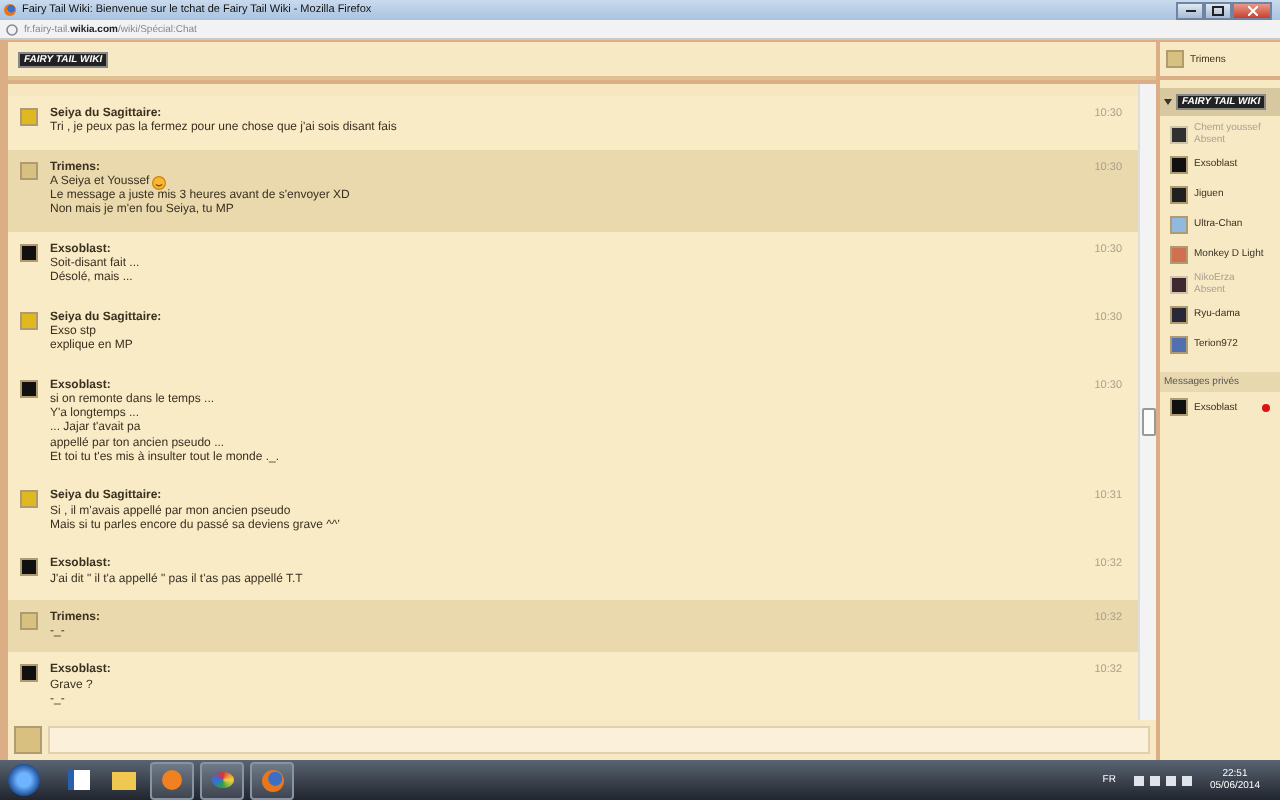 This screenshot has width=1280, height=800. I want to click on scrollbar-thumb, so click(1149, 422).